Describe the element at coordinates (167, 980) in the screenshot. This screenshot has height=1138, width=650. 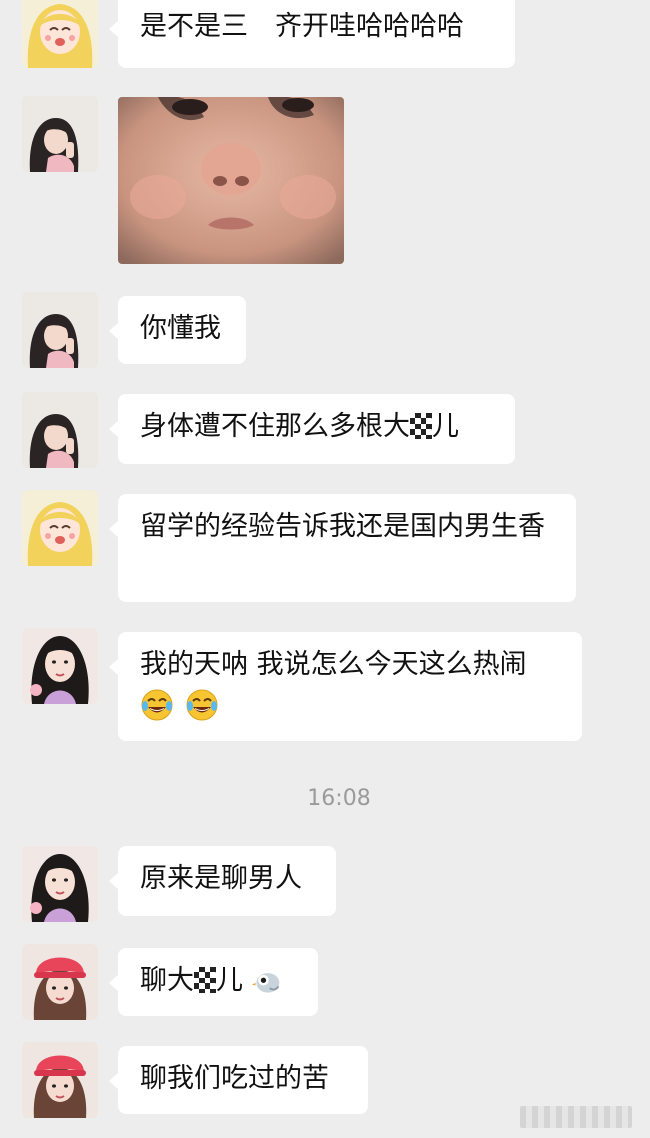
I see `message-text: 聊大` at that location.